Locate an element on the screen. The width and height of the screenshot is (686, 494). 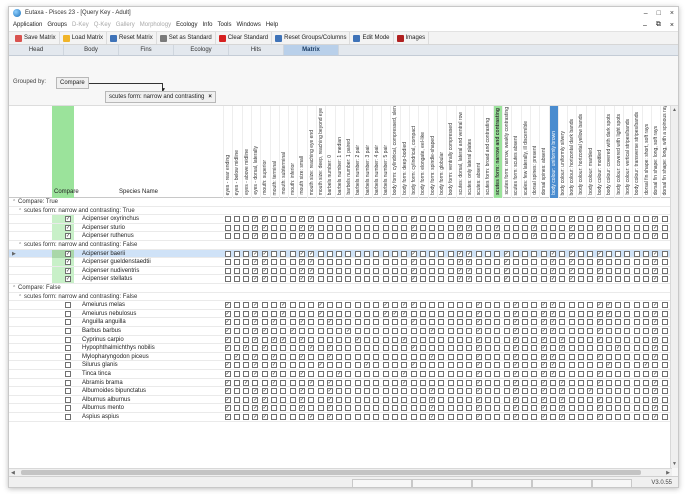
child-restore-button: ⧉ is located at coordinates (658, 25).